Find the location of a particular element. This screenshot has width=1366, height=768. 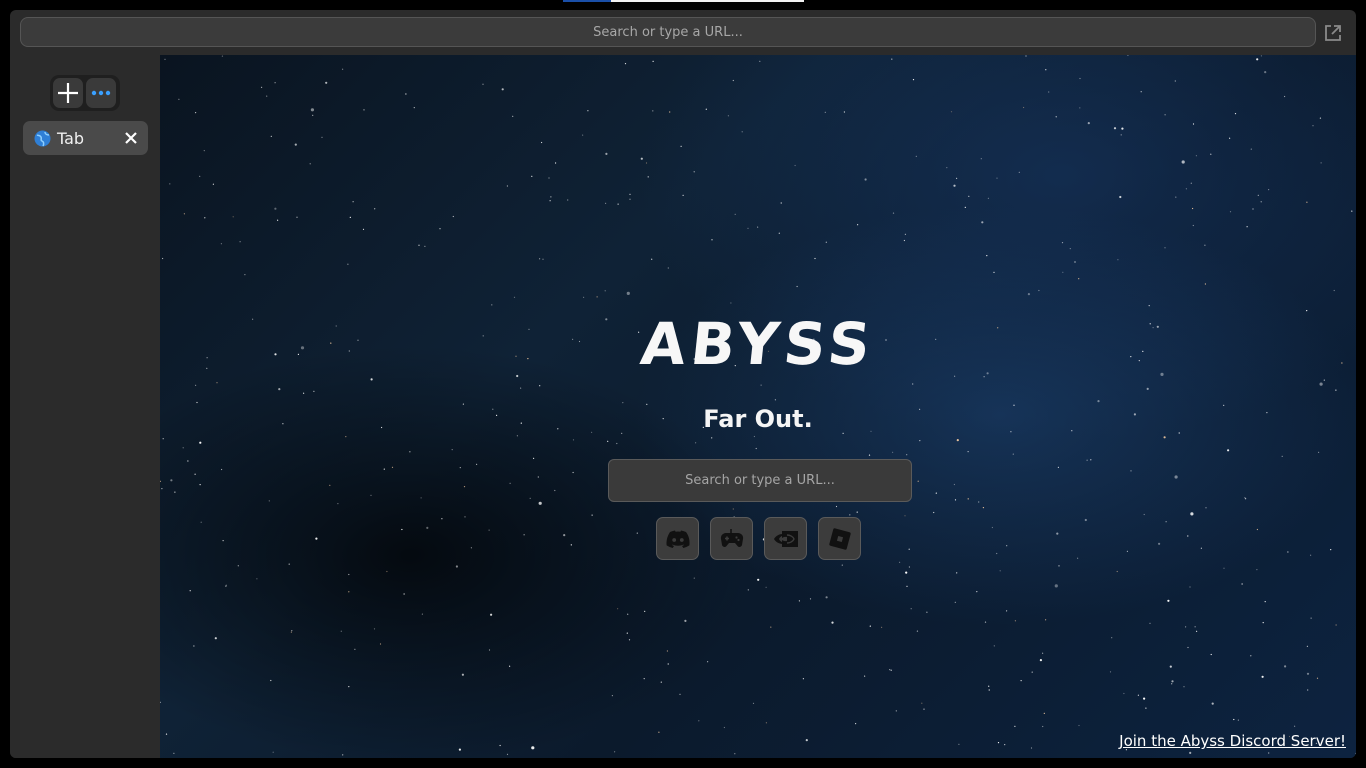

ellipsis-icon is located at coordinates (101, 93).